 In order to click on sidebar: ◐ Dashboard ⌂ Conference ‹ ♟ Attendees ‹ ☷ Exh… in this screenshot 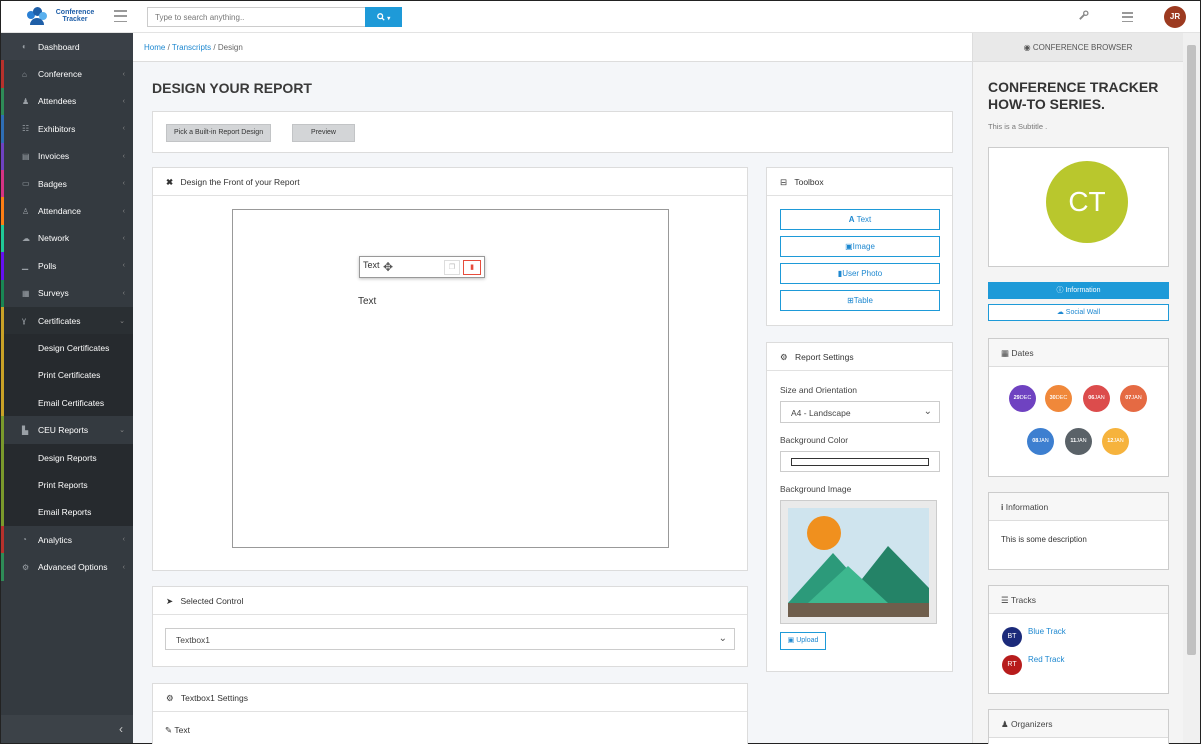, I will do `click(67, 388)`.